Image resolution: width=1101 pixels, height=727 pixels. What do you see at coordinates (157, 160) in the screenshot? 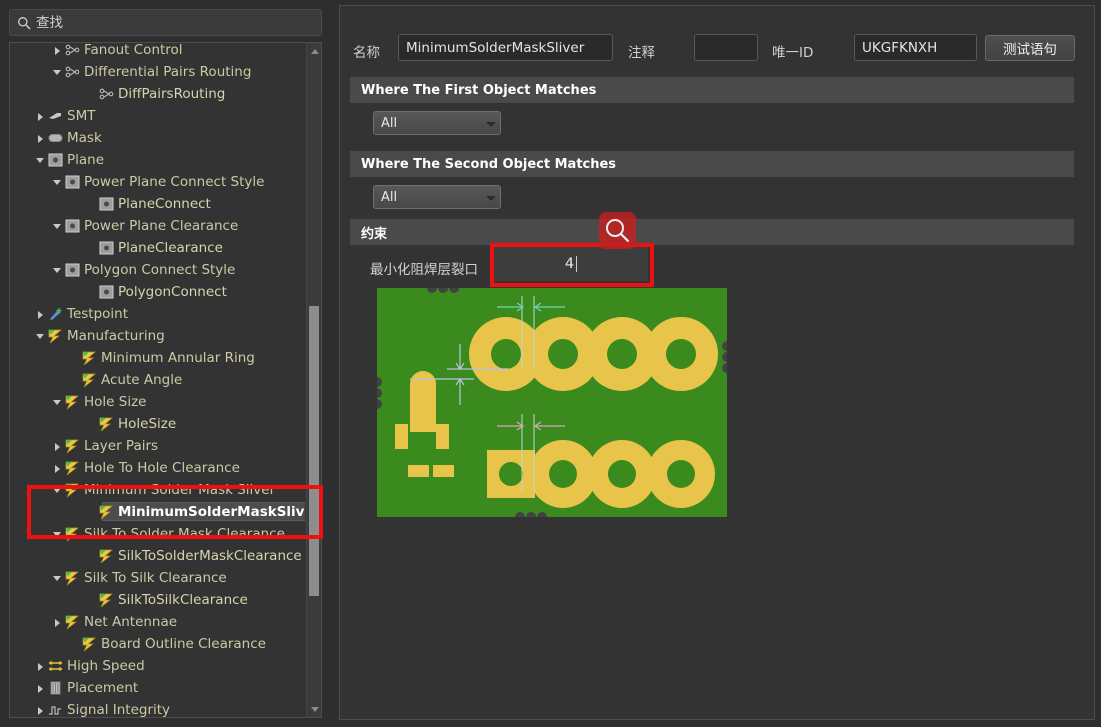
I see `tree-item: Plane` at bounding box center [157, 160].